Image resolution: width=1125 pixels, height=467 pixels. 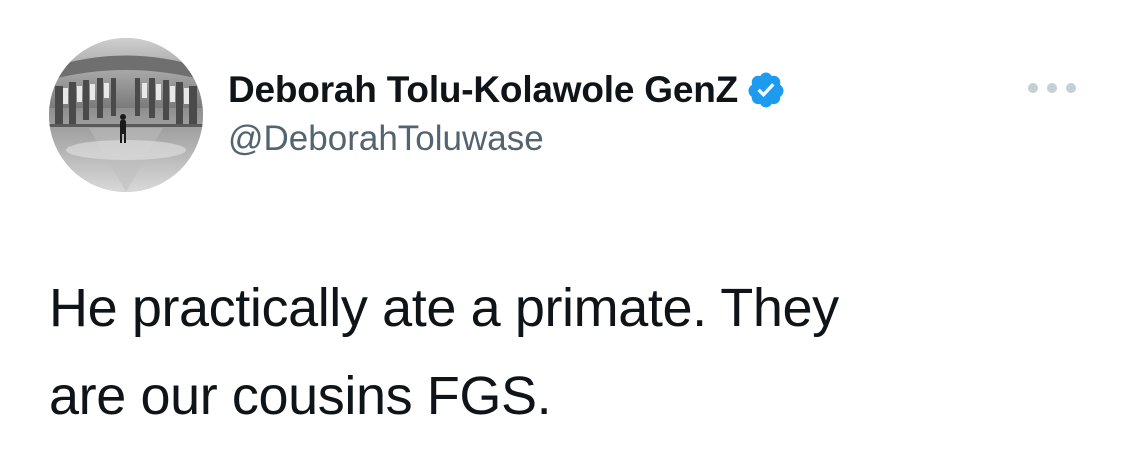 What do you see at coordinates (386, 139) in the screenshot?
I see `author-handle: @DeborahToluwase` at bounding box center [386, 139].